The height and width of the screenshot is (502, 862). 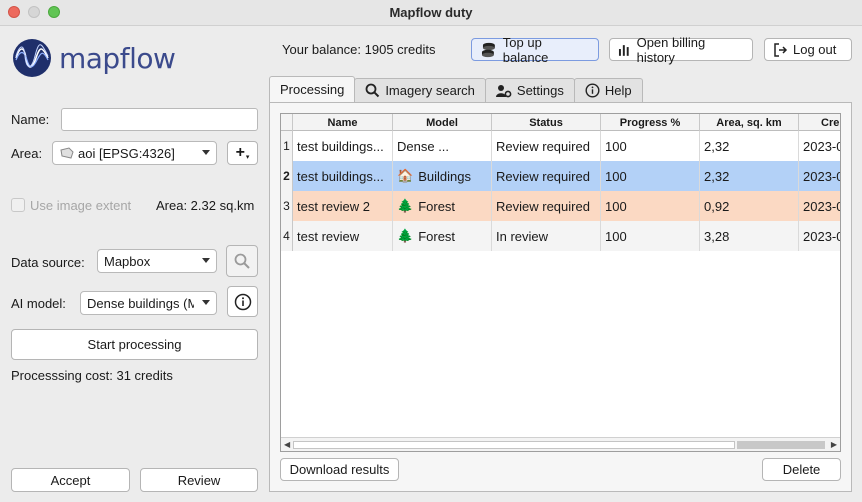 I want to click on search-imagery-button, so click(x=242, y=261).